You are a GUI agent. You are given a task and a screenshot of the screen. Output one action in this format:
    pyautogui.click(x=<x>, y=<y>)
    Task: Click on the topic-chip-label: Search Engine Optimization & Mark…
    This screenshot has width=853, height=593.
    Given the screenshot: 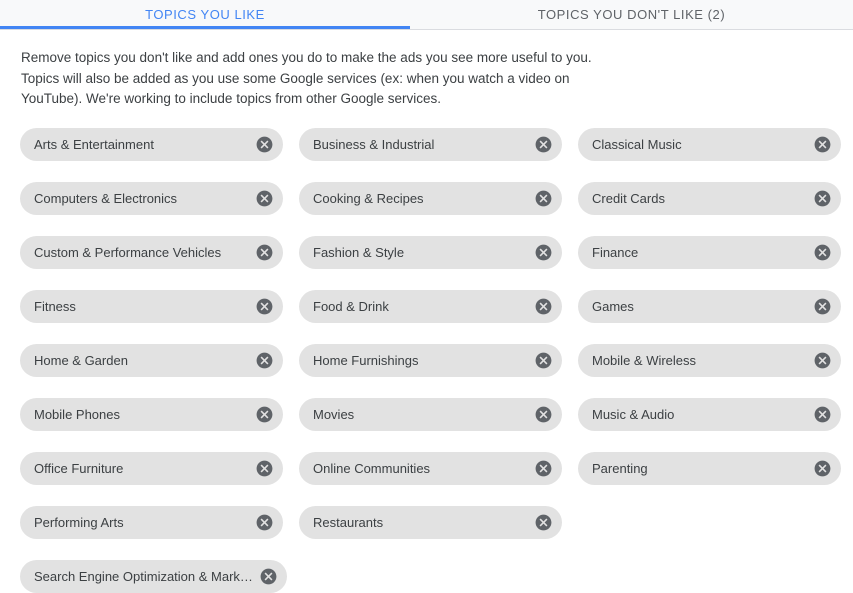 What is the action you would take?
    pyautogui.click(x=143, y=576)
    